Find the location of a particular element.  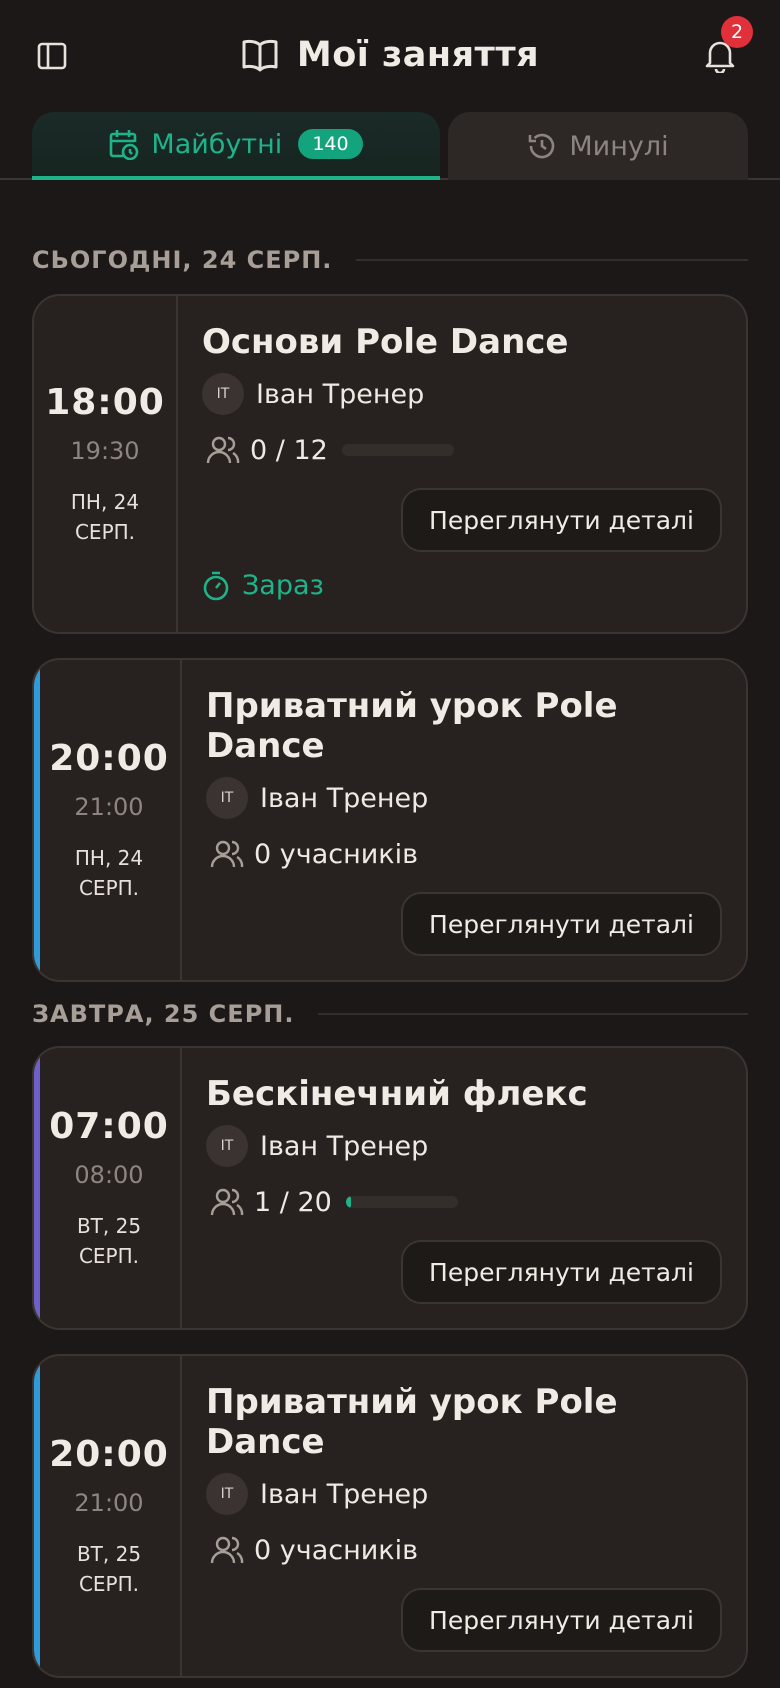

tab-upcoming: Майбутні 140 is located at coordinates (236, 146).